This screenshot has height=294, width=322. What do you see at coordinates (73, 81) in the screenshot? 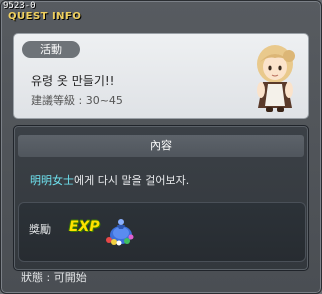
I see `quest-name: 유령 옷 만들기!!` at bounding box center [73, 81].